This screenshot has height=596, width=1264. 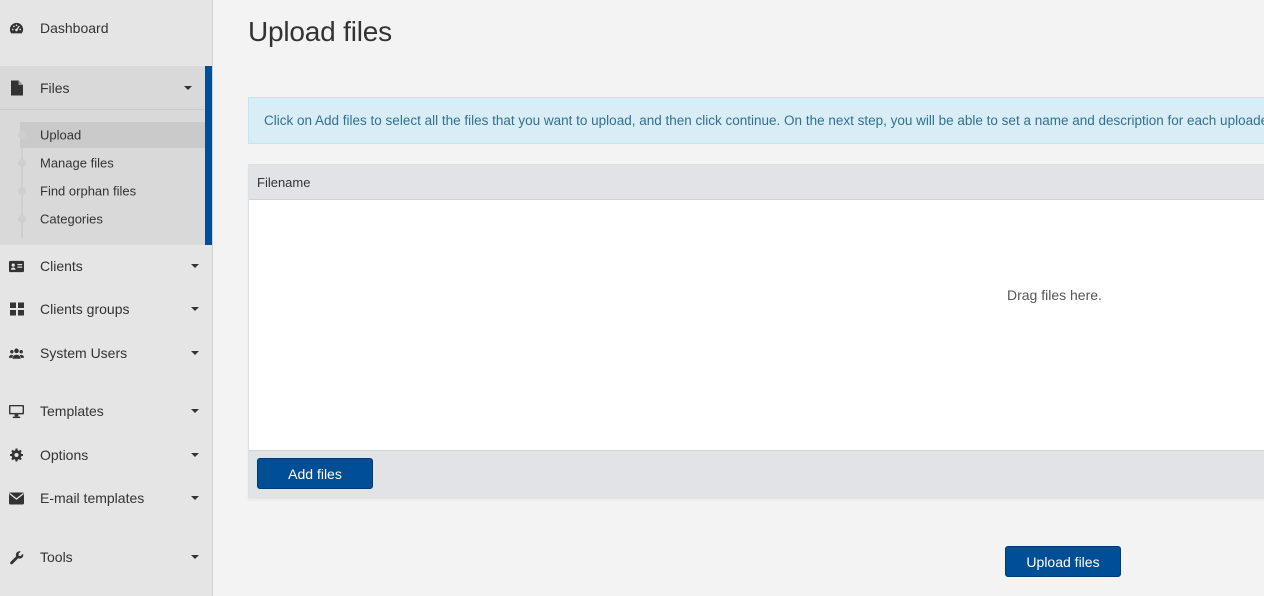 I want to click on nav-files: Files, so click(x=102, y=87).